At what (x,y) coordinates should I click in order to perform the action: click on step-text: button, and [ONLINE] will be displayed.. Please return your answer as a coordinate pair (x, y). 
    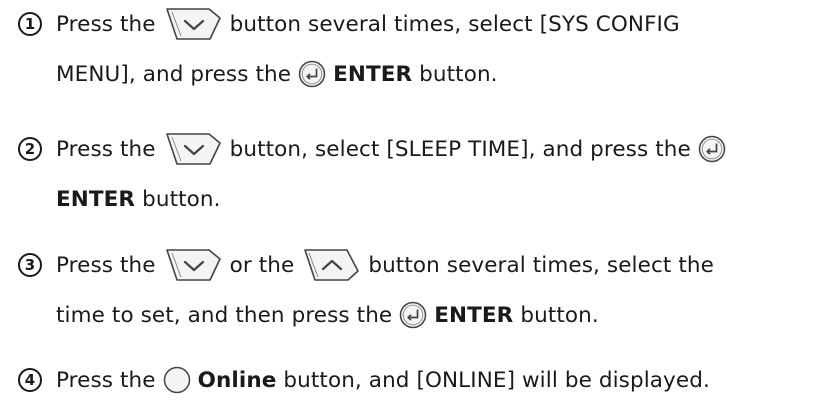
    Looking at the image, I should click on (496, 380).